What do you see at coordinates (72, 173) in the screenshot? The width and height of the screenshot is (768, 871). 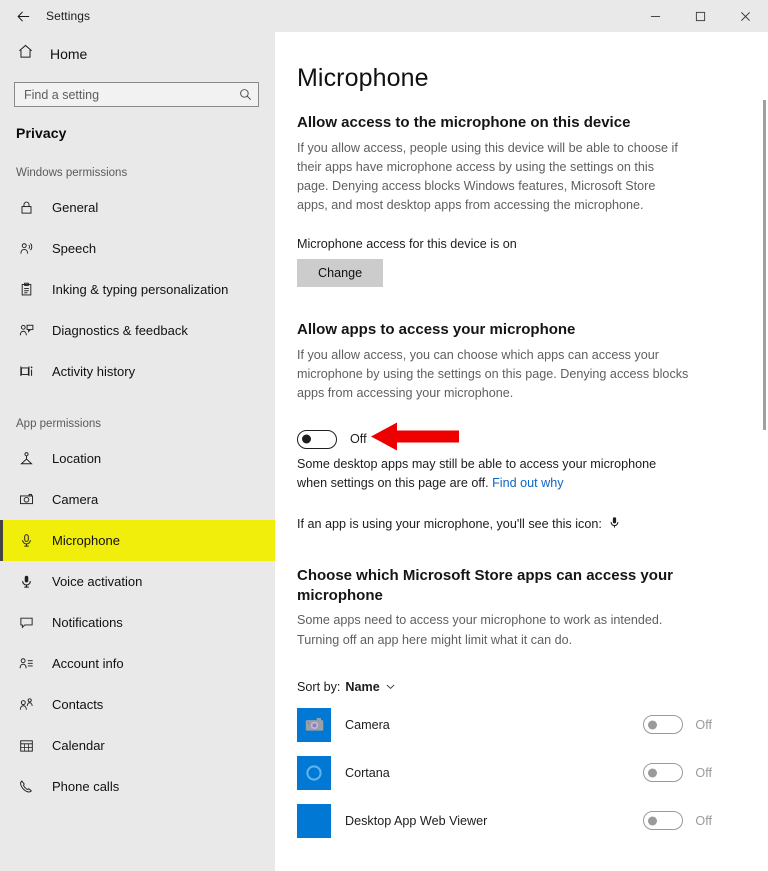 I see `sidebar-group-label-windows-permissions: Windows permissions` at bounding box center [72, 173].